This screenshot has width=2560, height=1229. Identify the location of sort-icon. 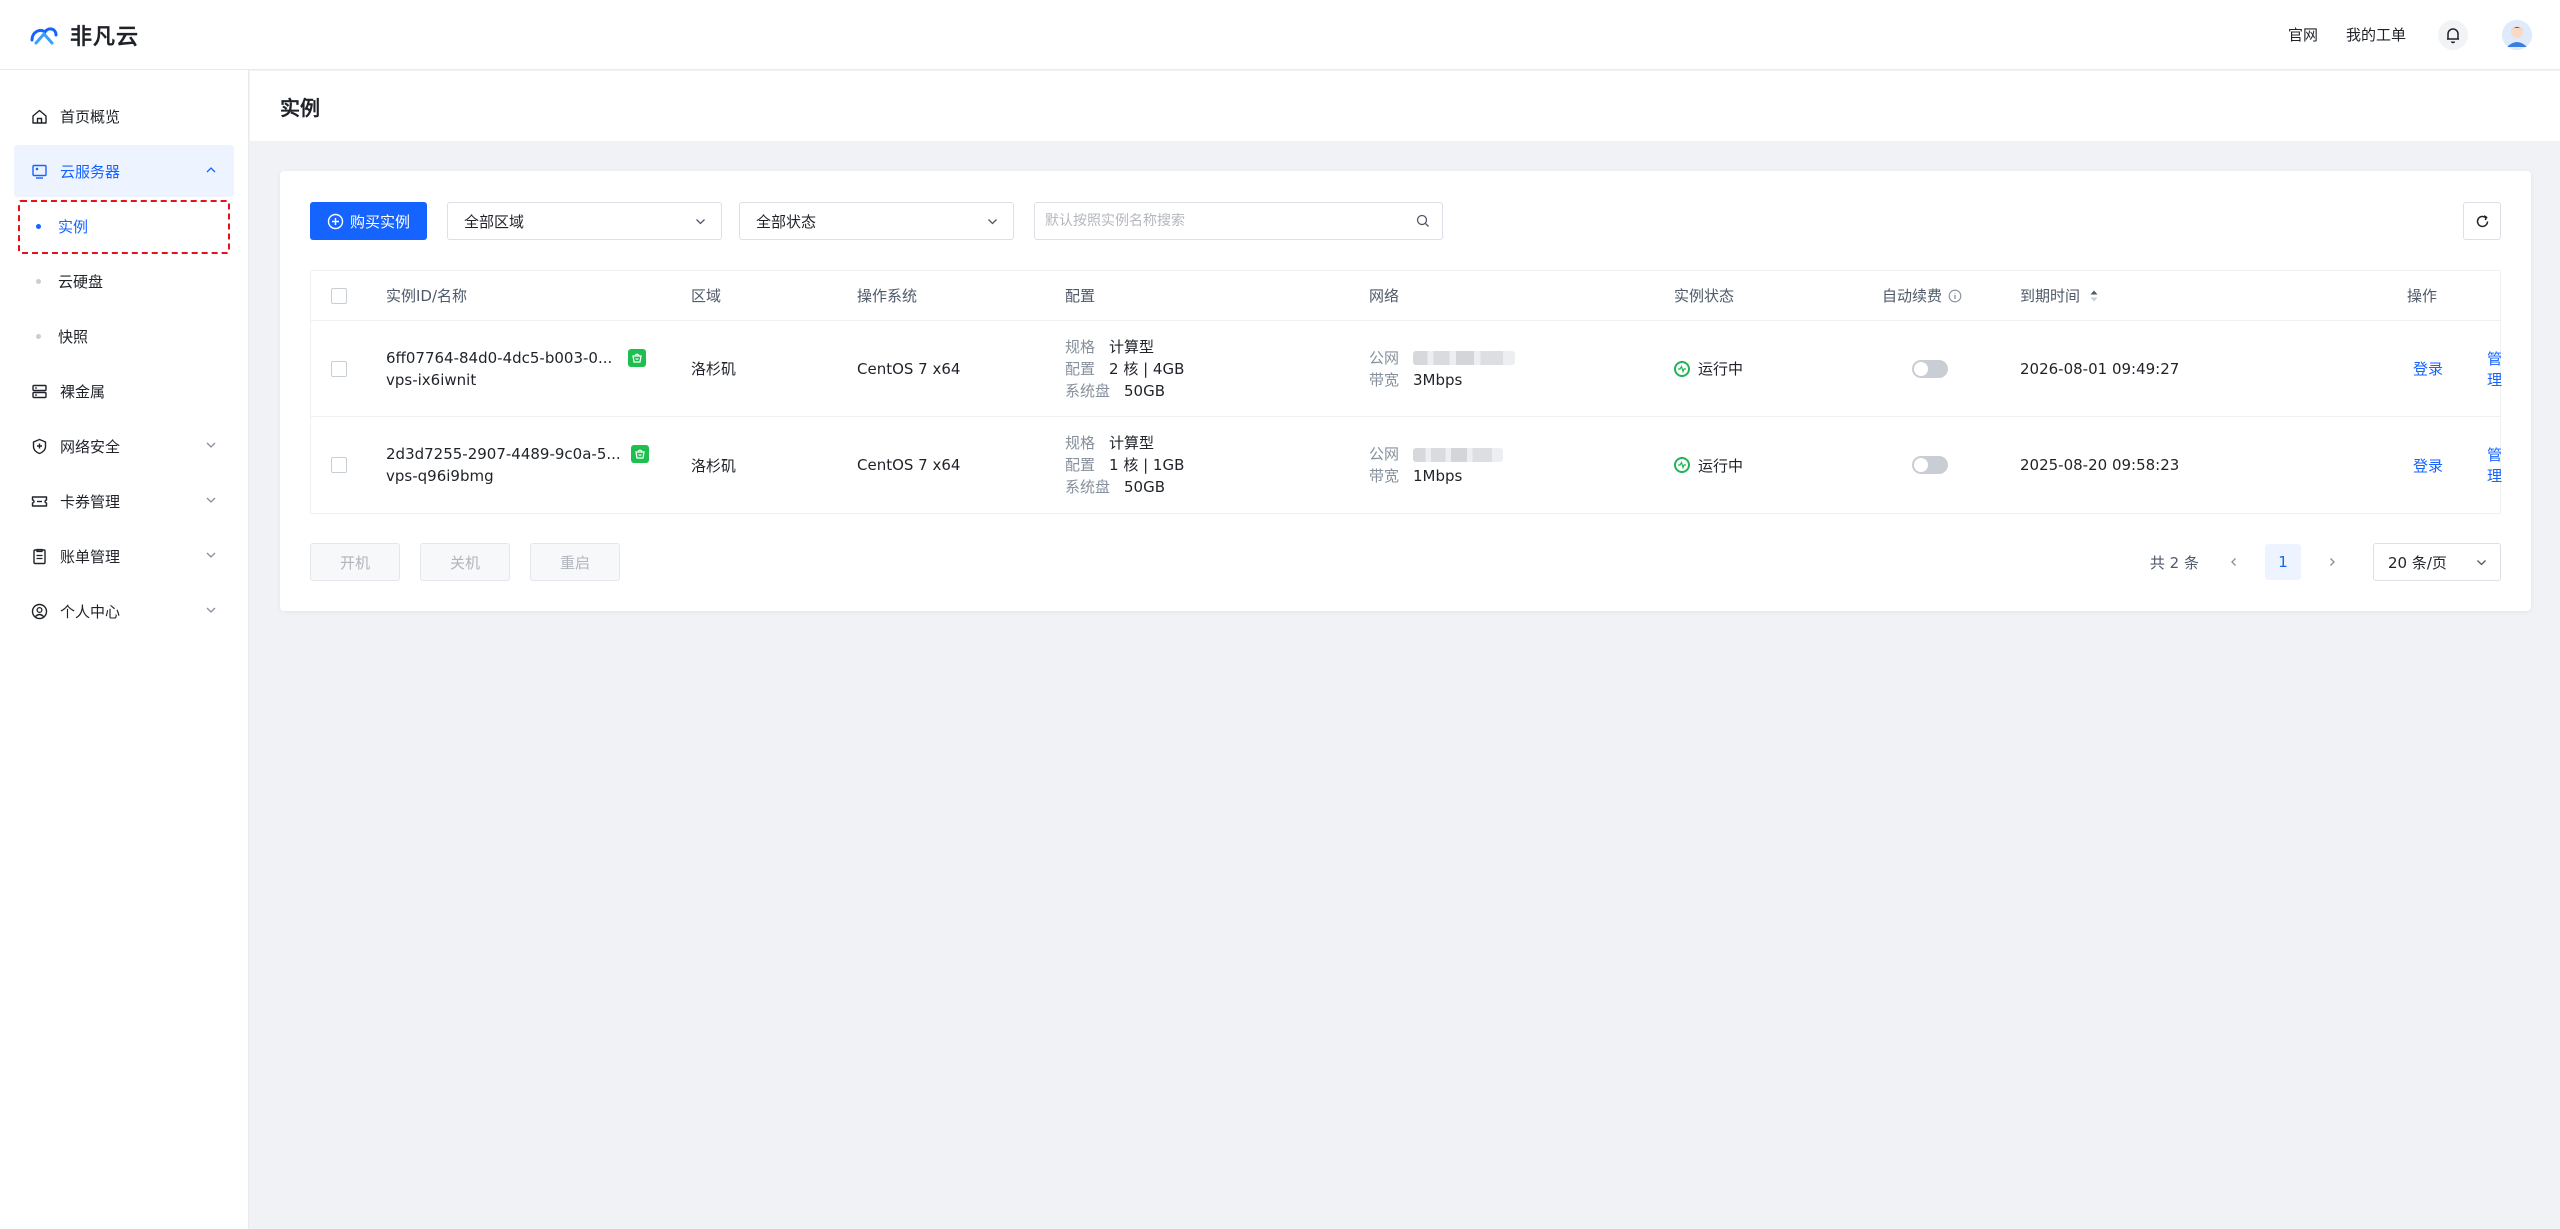
(2094, 296).